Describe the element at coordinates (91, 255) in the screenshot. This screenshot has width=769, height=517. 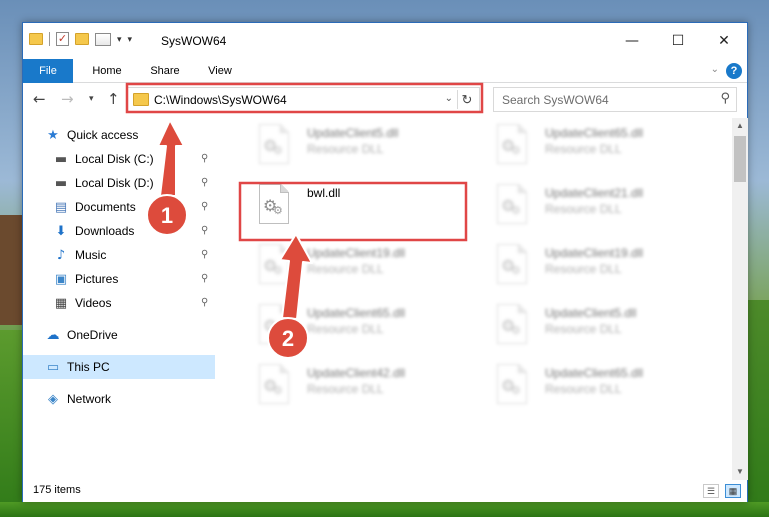
I see `sidebar-item-label: Music` at that location.